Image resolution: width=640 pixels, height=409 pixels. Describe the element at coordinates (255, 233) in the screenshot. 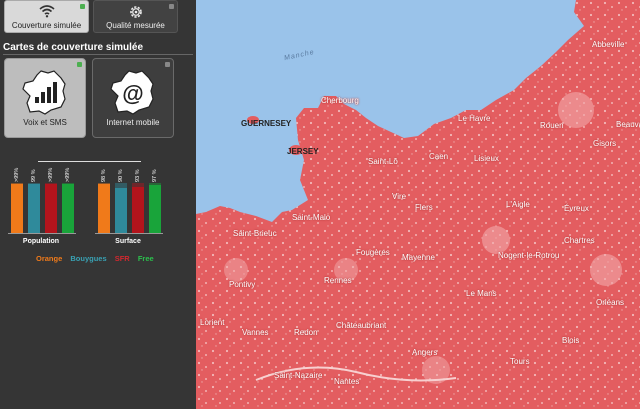

I see `place-label: Saint-Brieuc` at that location.